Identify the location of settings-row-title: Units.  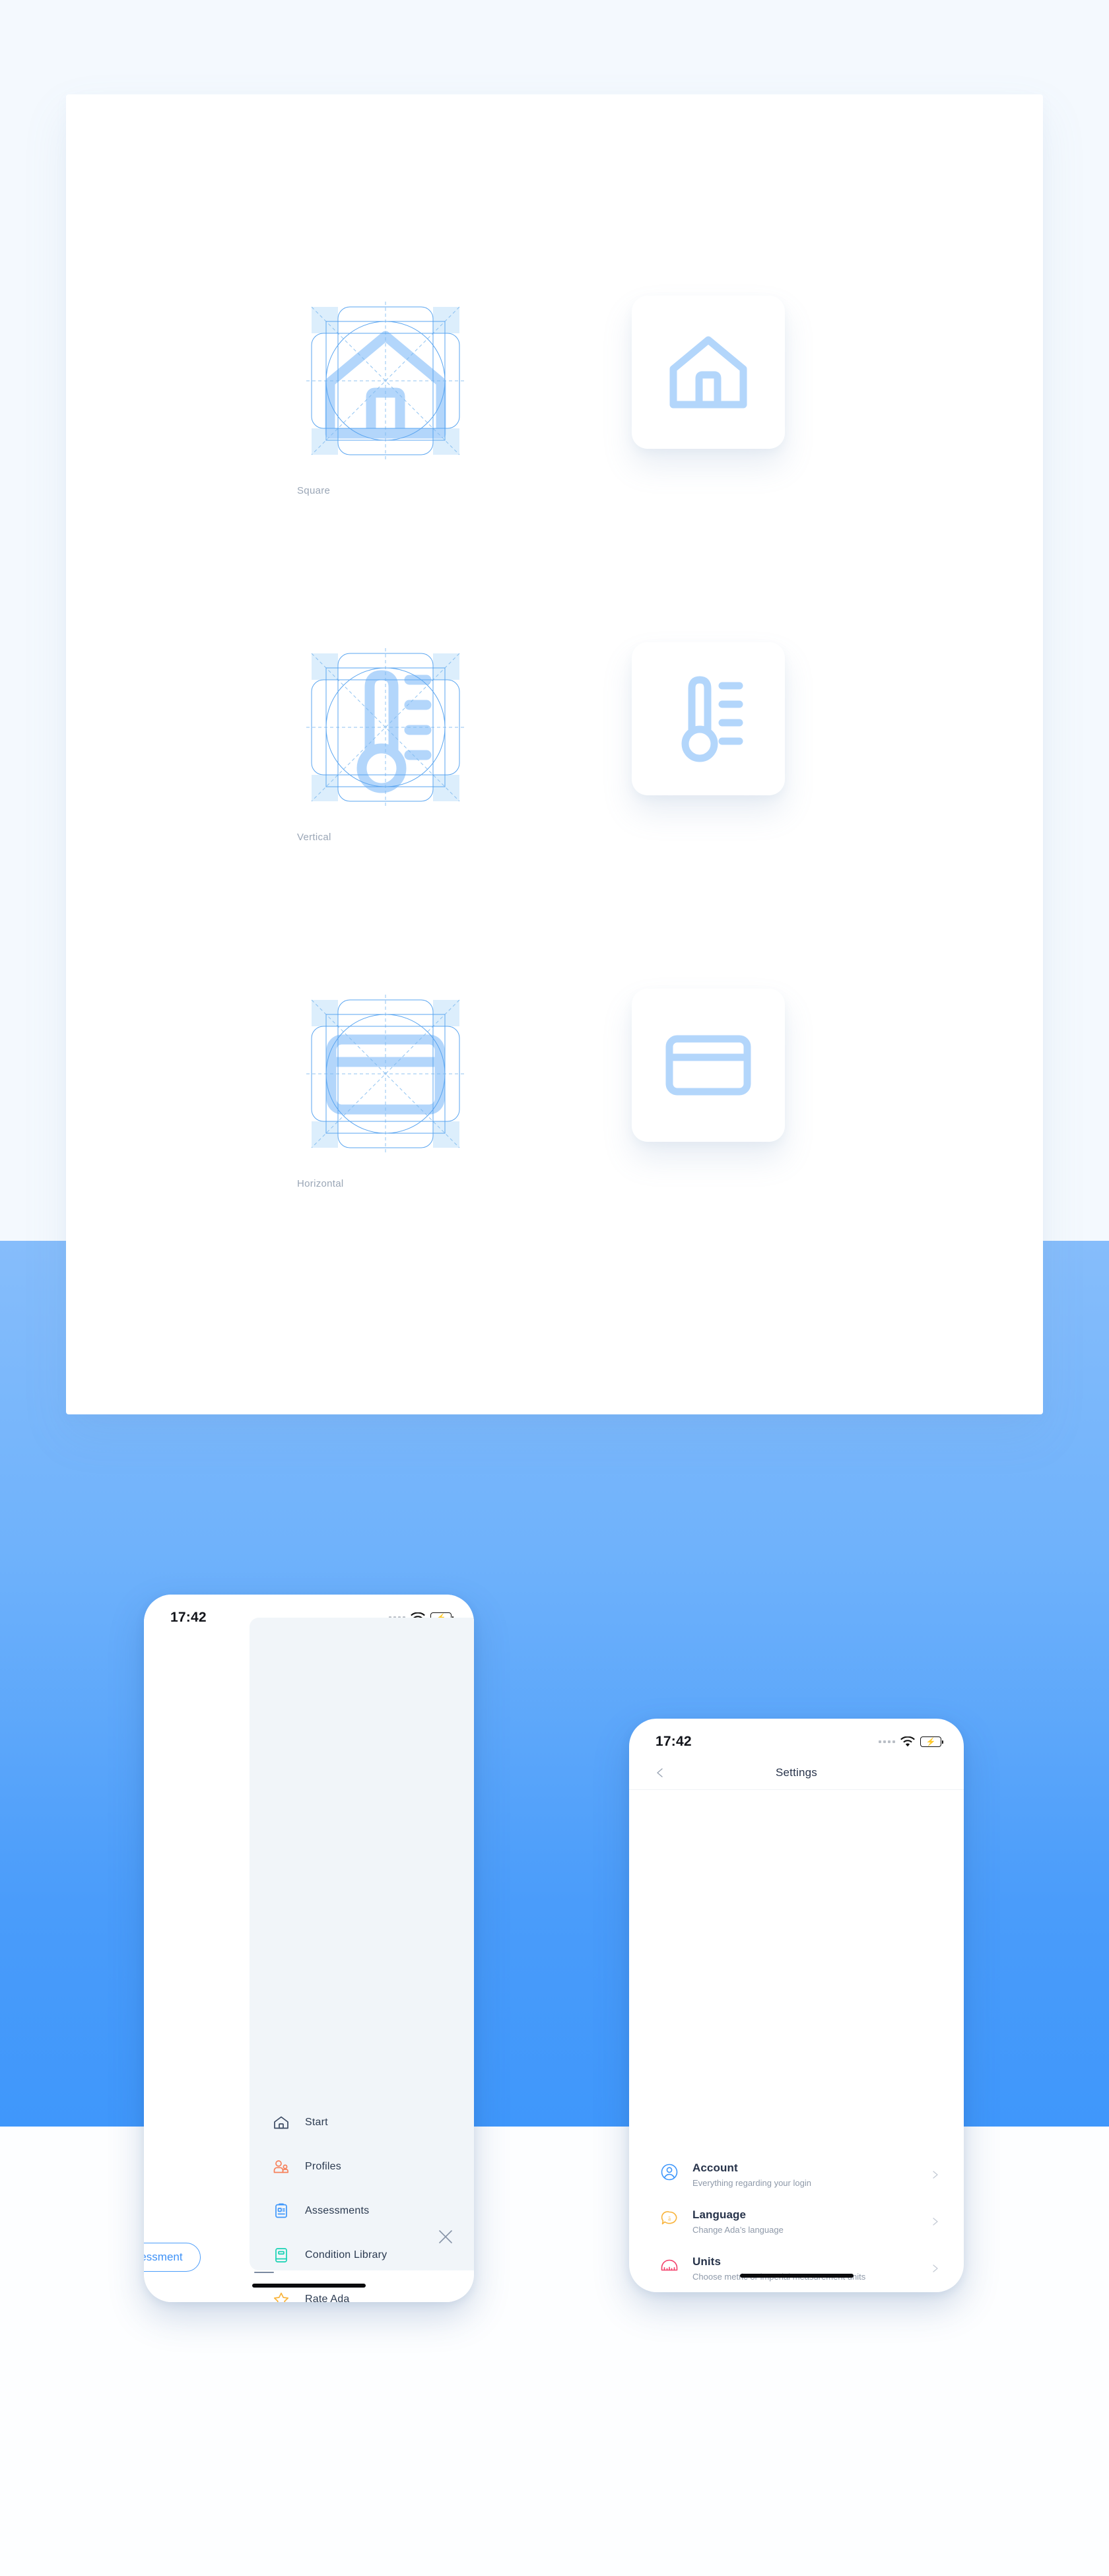
(706, 2261).